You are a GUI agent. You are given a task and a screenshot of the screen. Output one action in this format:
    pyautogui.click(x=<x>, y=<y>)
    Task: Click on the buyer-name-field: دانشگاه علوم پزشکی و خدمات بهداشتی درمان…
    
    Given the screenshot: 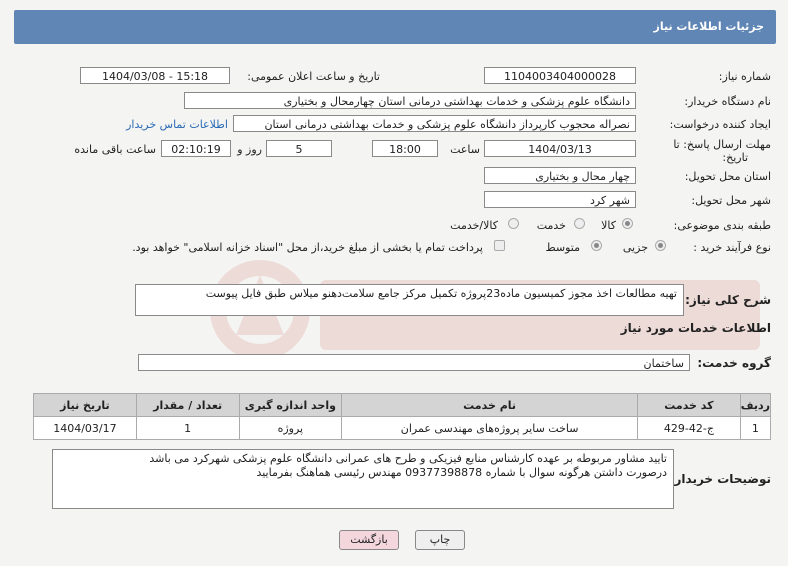 What is the action you would take?
    pyautogui.click(x=410, y=100)
    